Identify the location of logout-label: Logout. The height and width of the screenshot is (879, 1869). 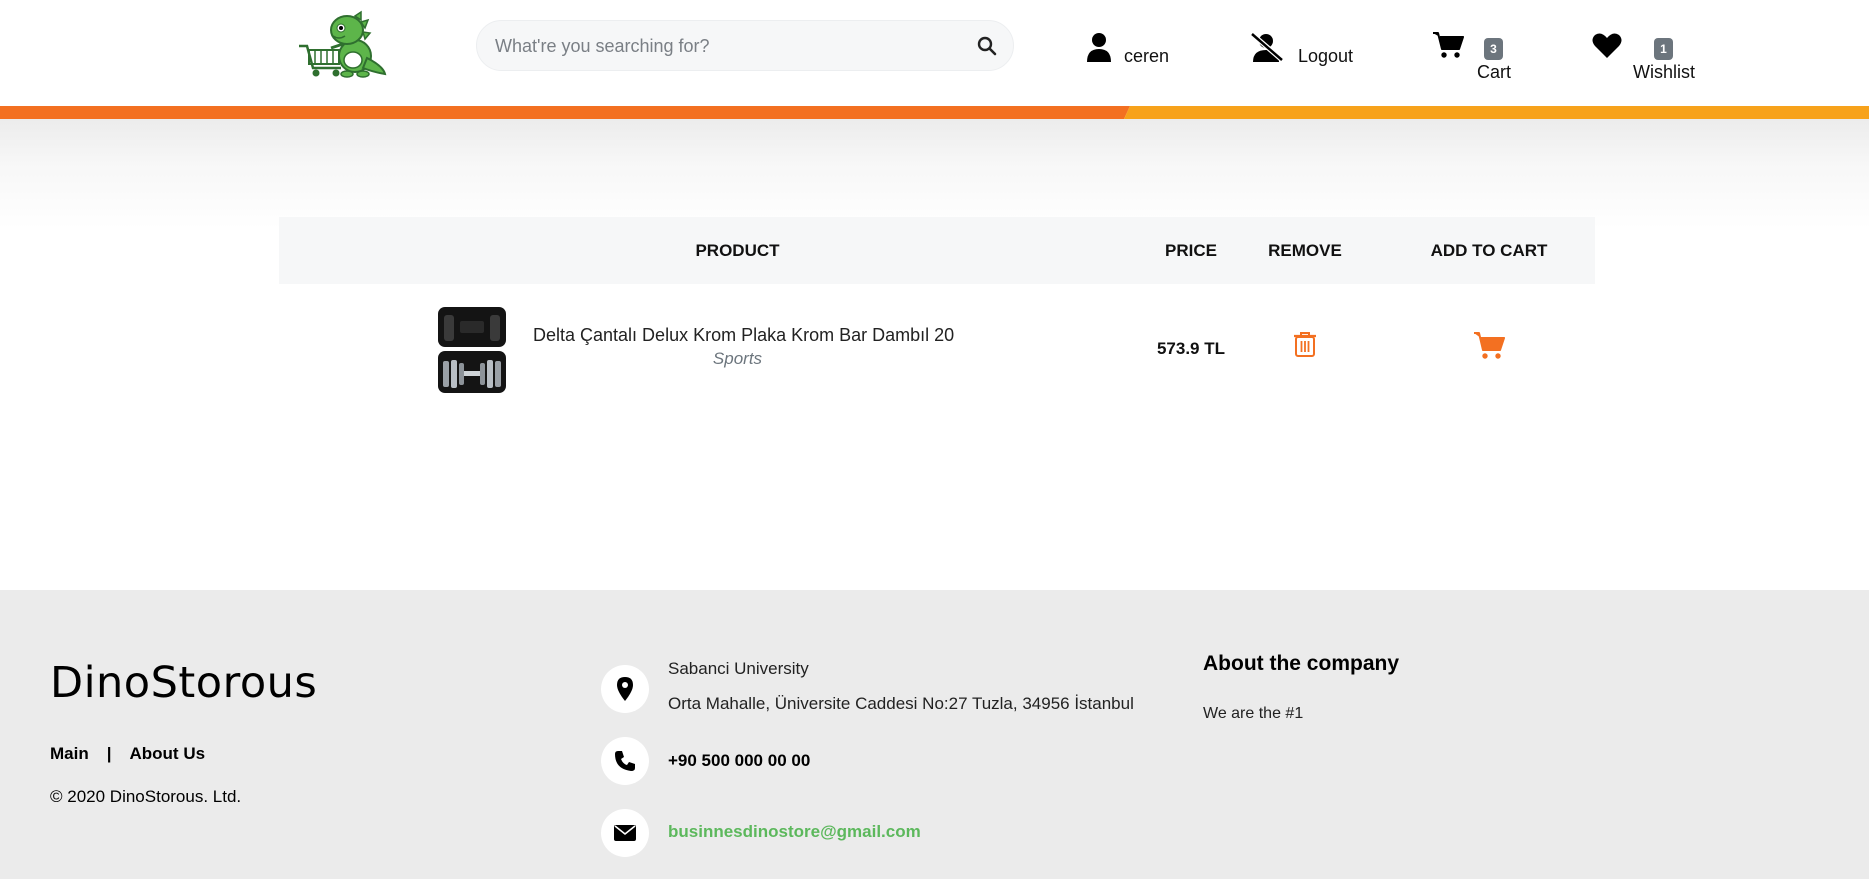
(1326, 56).